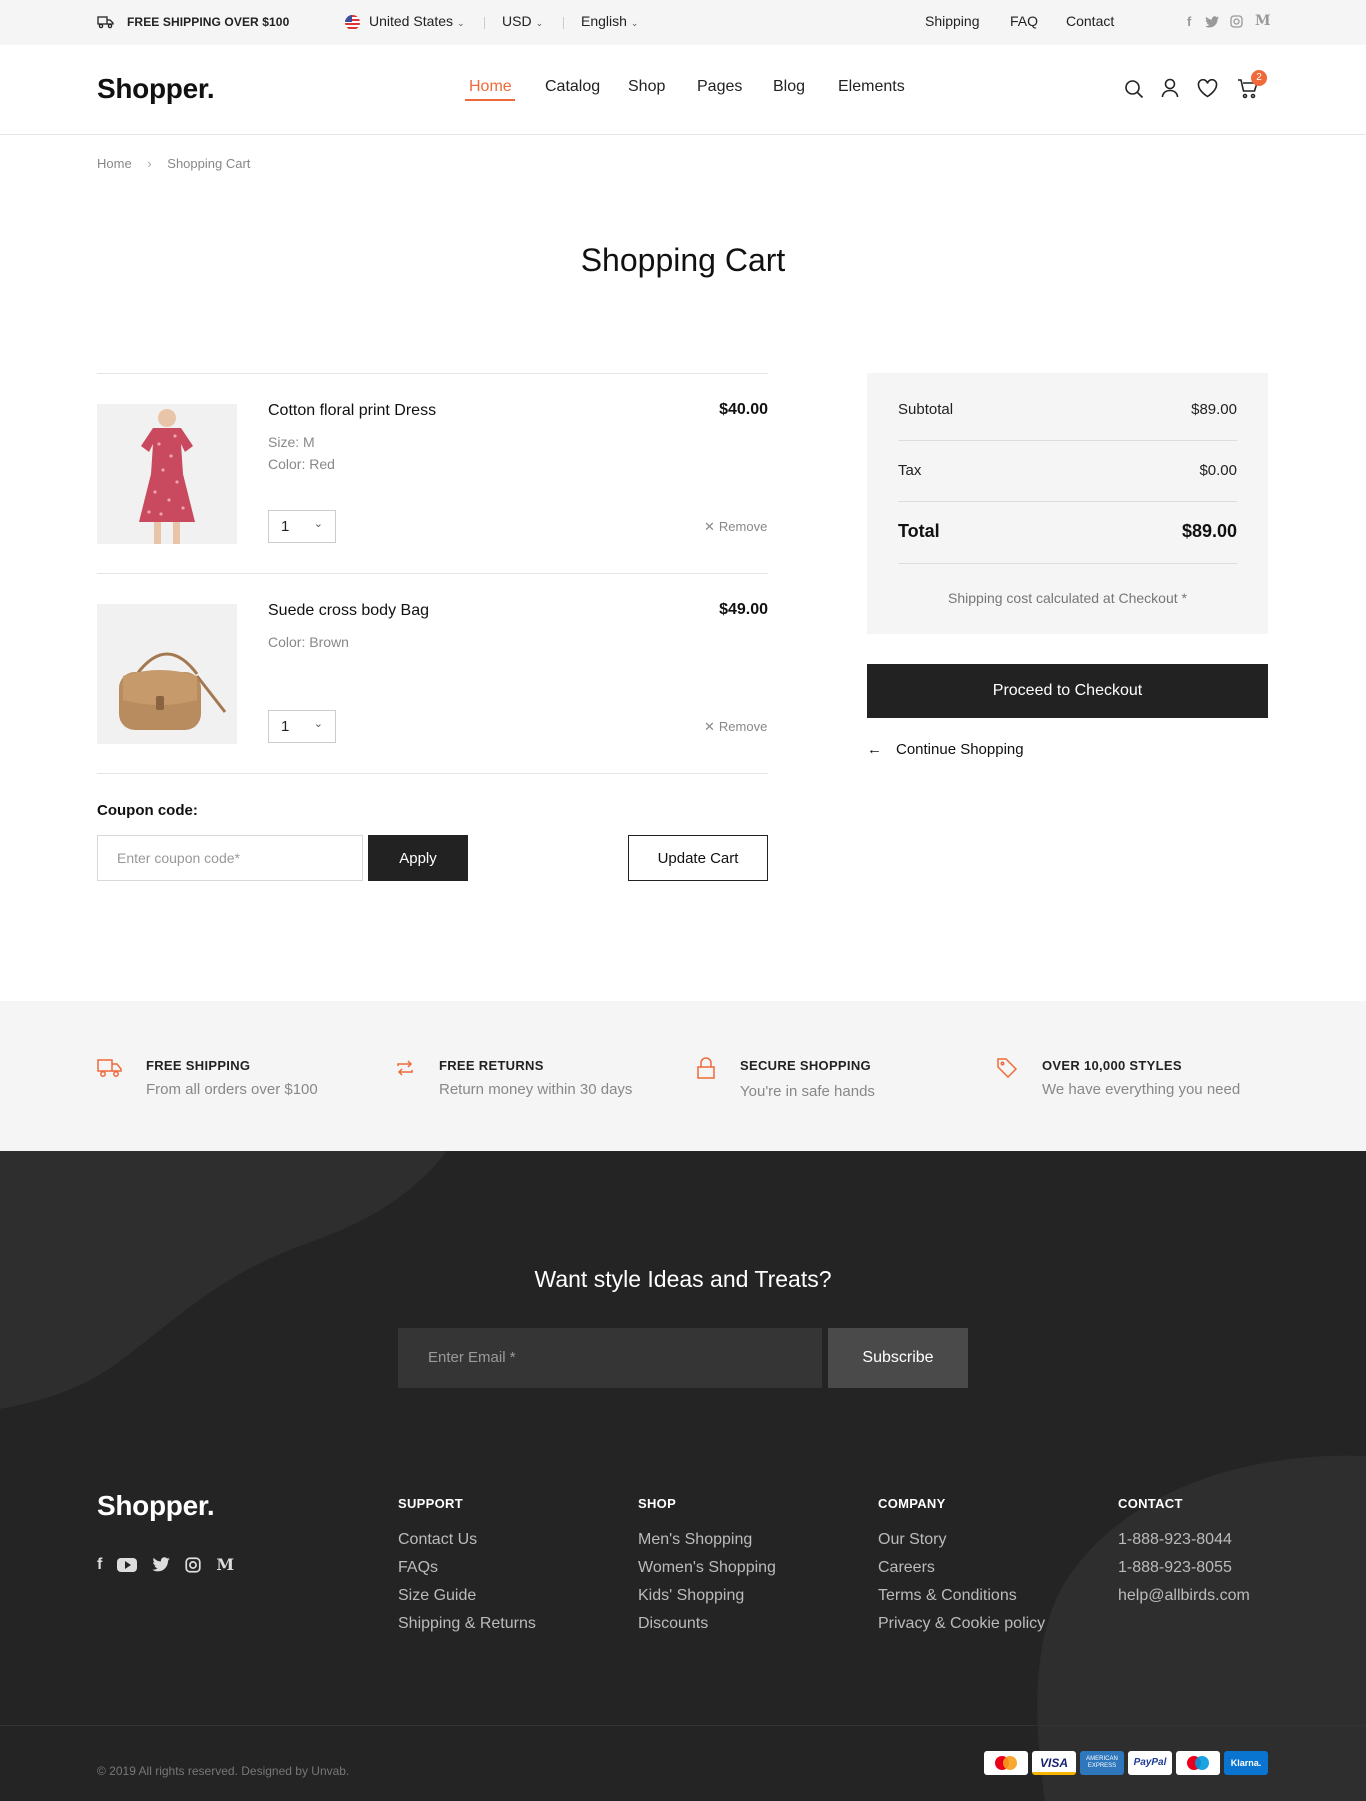 The image size is (1366, 1801). What do you see at coordinates (709, 526) in the screenshot?
I see `close-icon: ✕` at bounding box center [709, 526].